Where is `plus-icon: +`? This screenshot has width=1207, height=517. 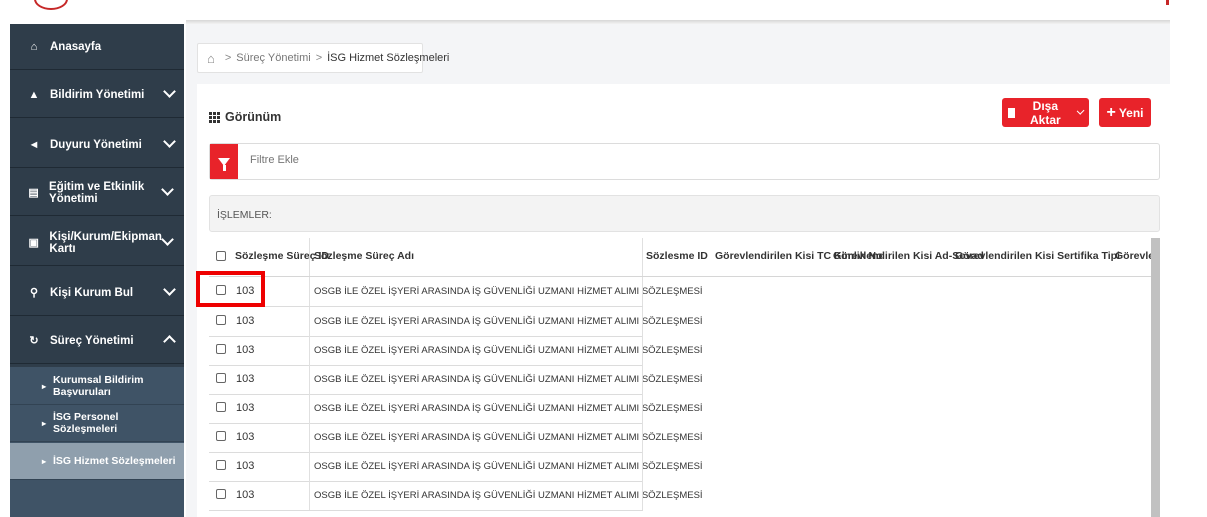
plus-icon: + is located at coordinates (1111, 112).